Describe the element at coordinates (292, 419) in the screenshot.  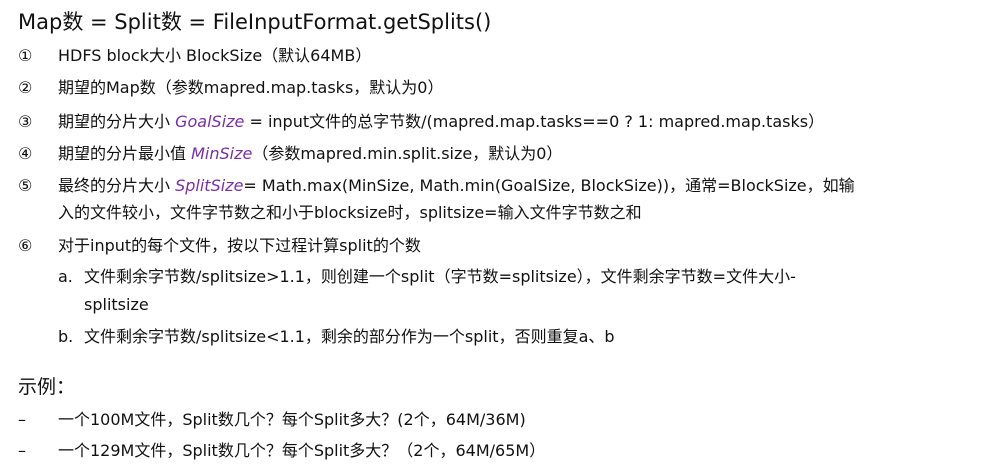
I see `example-text: 一个100M文件，Split数几个？每个Split多大？(2个，64M/36M)` at that location.